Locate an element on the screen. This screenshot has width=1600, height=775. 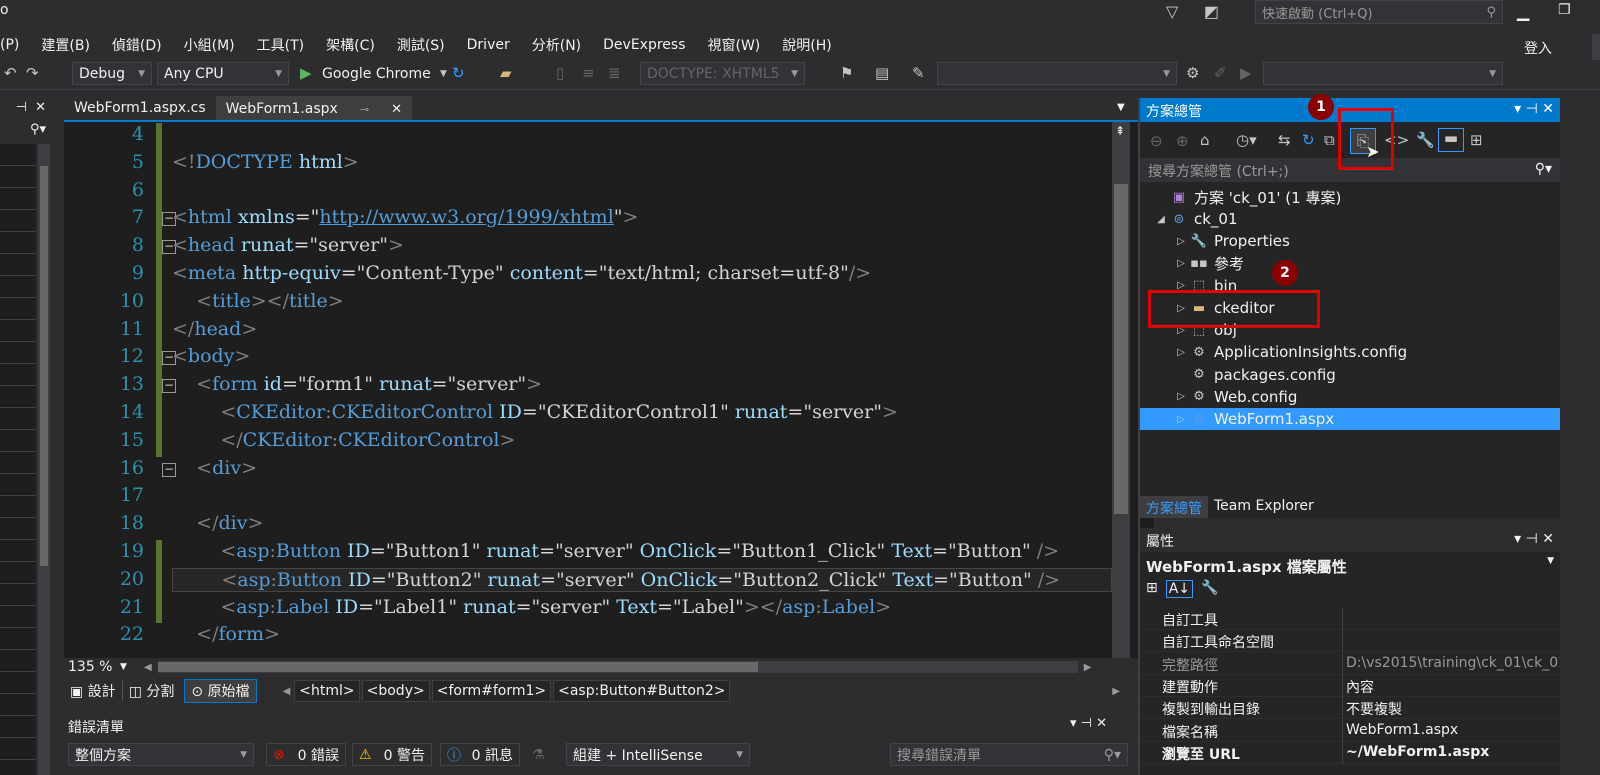
tree-item: ◢ ⊜ ck_01 is located at coordinates (1350, 219).